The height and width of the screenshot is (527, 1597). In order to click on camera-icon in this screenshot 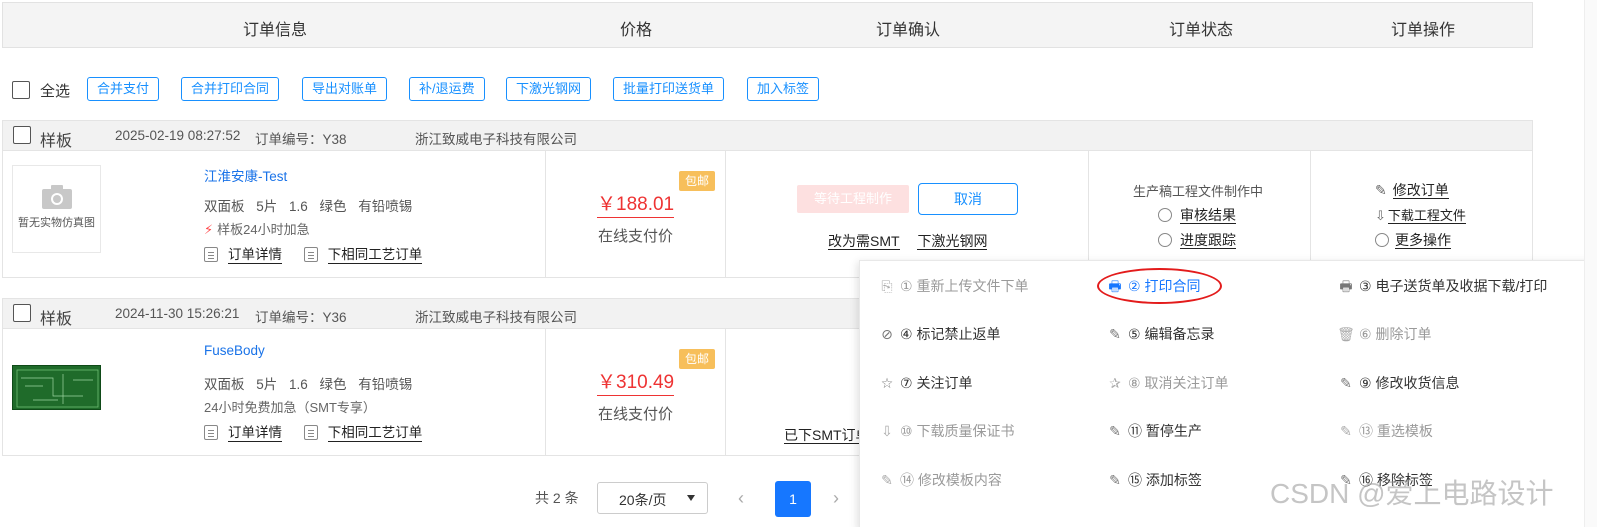, I will do `click(56, 197)`.